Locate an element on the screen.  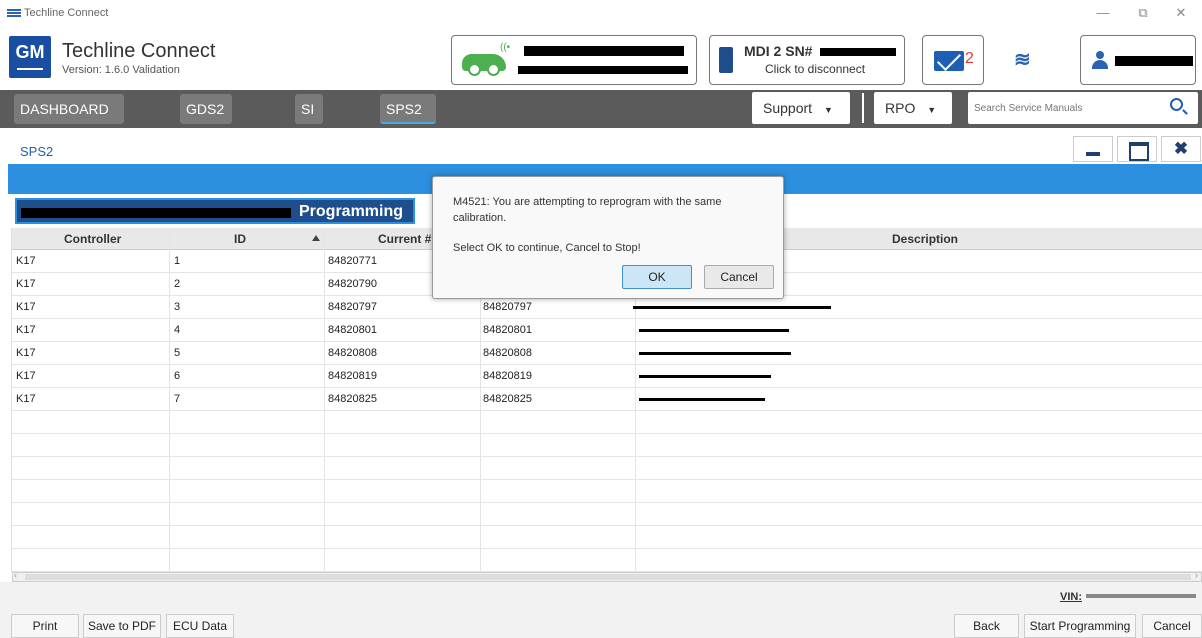
table-row: K17 3 84820797 84820797 is located at coordinates (607, 307).